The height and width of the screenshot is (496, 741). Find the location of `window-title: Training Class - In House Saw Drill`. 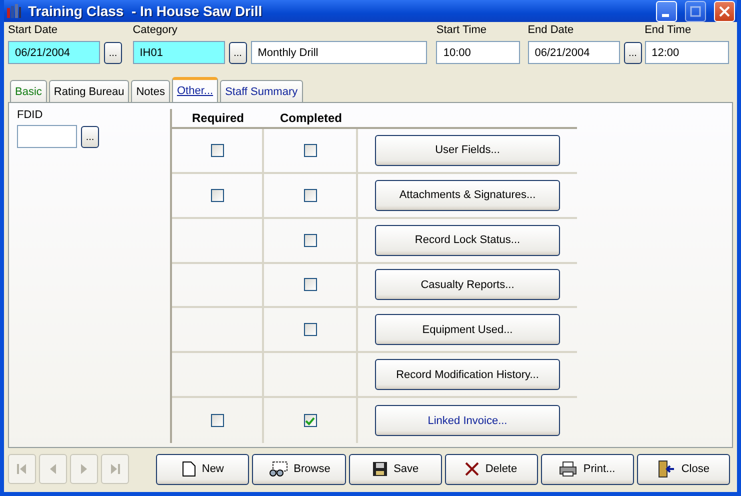

window-title: Training Class - In House Saw Drill is located at coordinates (146, 11).